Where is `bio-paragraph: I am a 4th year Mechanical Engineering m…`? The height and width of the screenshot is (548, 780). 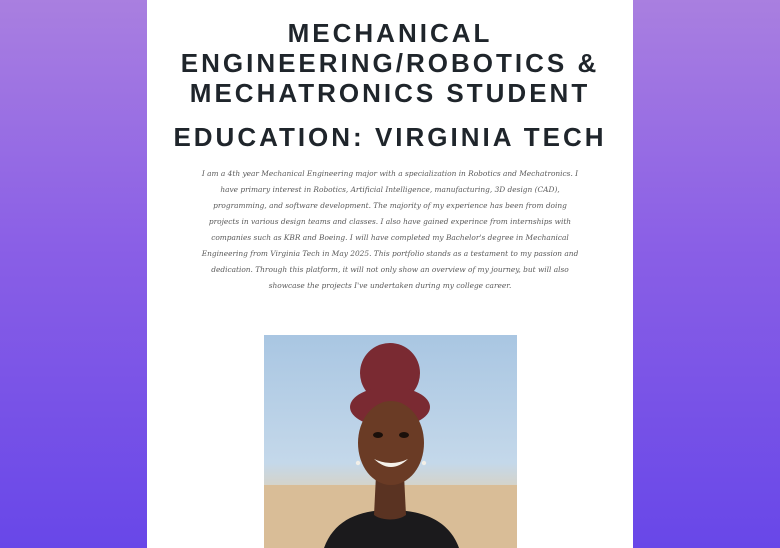
bio-paragraph: I am a 4th year Mechanical Engineering m… is located at coordinates (390, 229).